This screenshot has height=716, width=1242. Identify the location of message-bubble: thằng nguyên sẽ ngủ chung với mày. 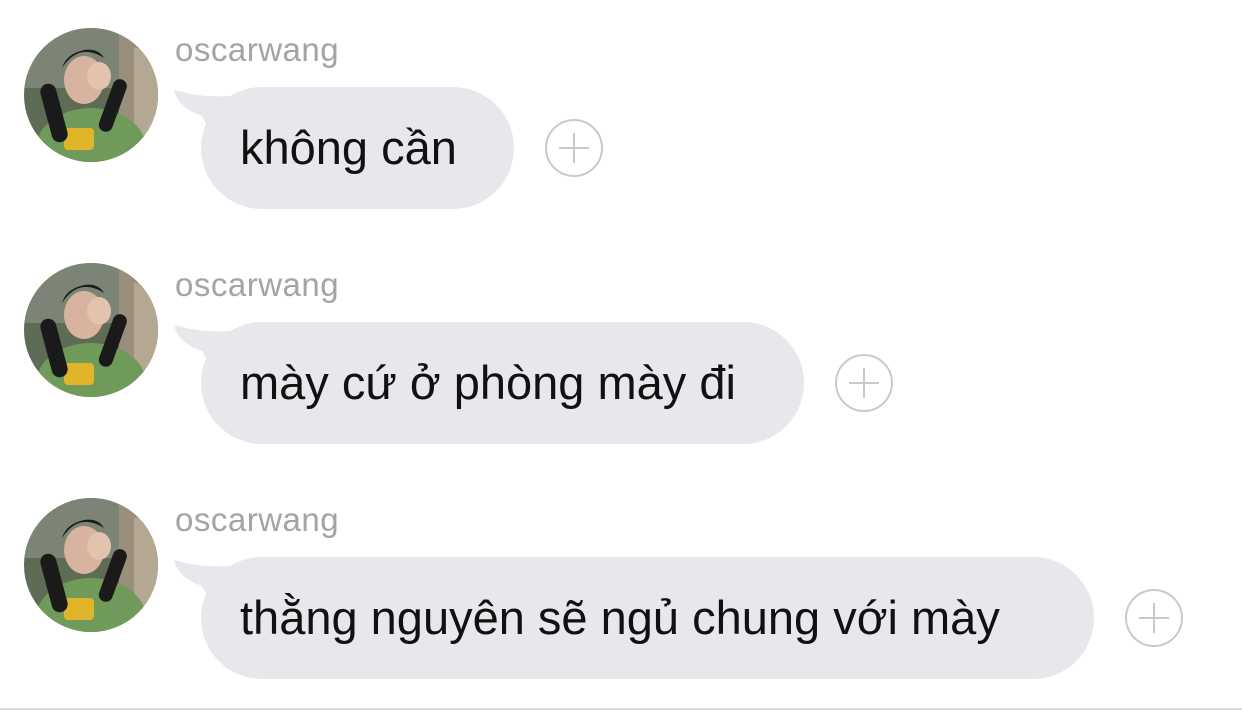
(647, 618).